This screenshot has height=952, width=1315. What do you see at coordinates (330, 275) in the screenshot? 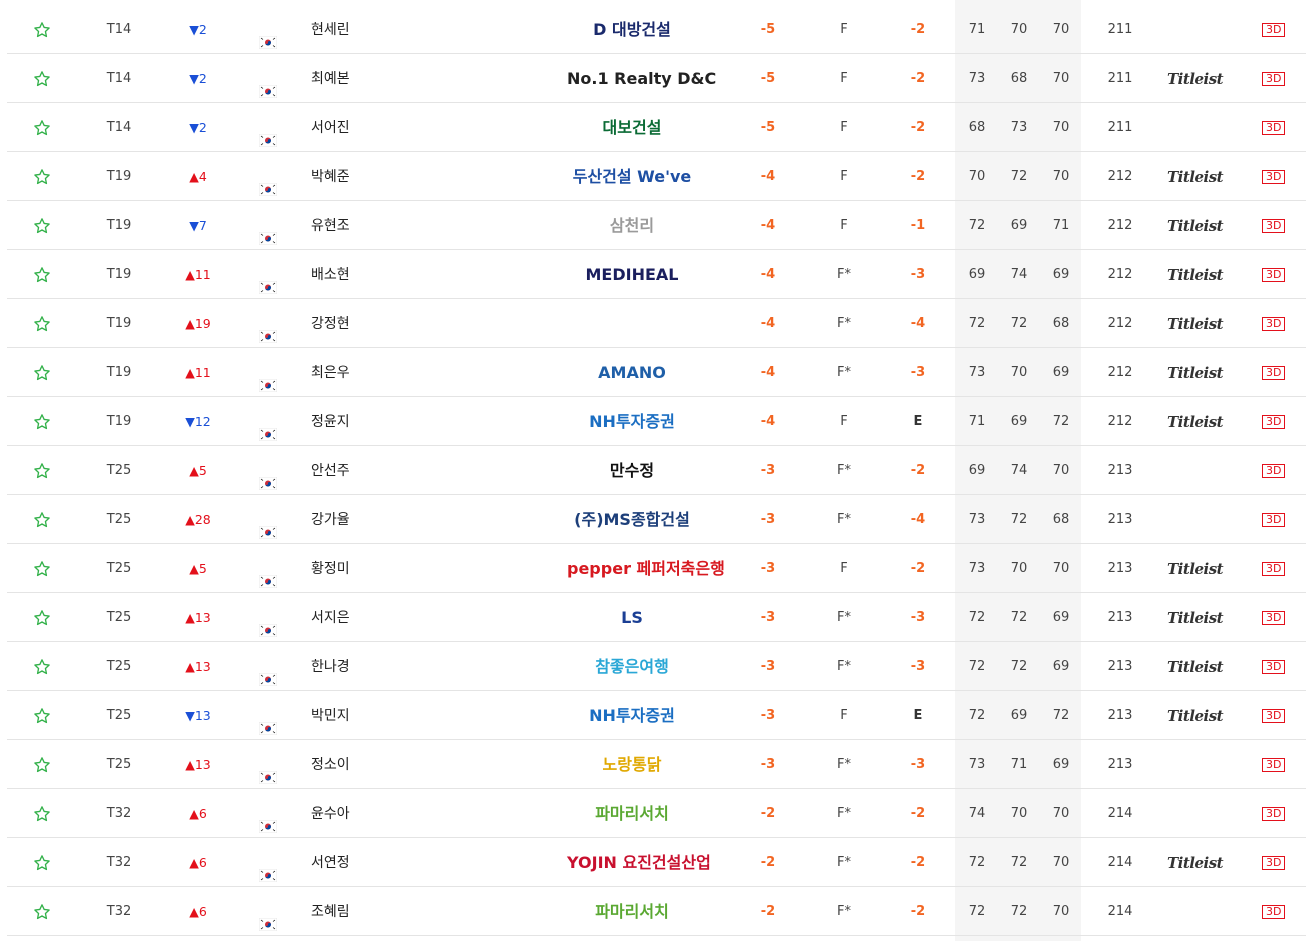
I see `player-name: 배소현` at bounding box center [330, 275].